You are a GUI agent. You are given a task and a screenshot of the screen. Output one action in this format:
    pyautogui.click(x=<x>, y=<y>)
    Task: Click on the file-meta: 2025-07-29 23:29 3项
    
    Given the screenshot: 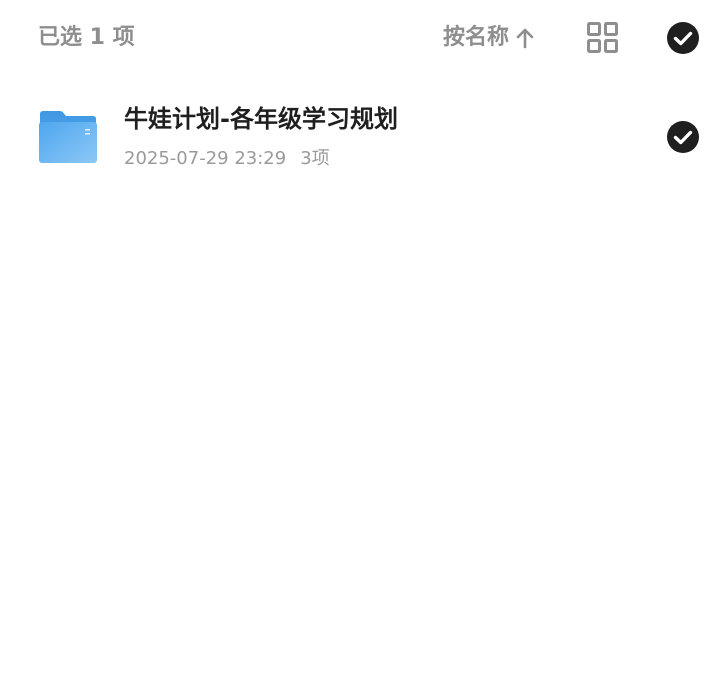 What is the action you would take?
    pyautogui.click(x=227, y=159)
    